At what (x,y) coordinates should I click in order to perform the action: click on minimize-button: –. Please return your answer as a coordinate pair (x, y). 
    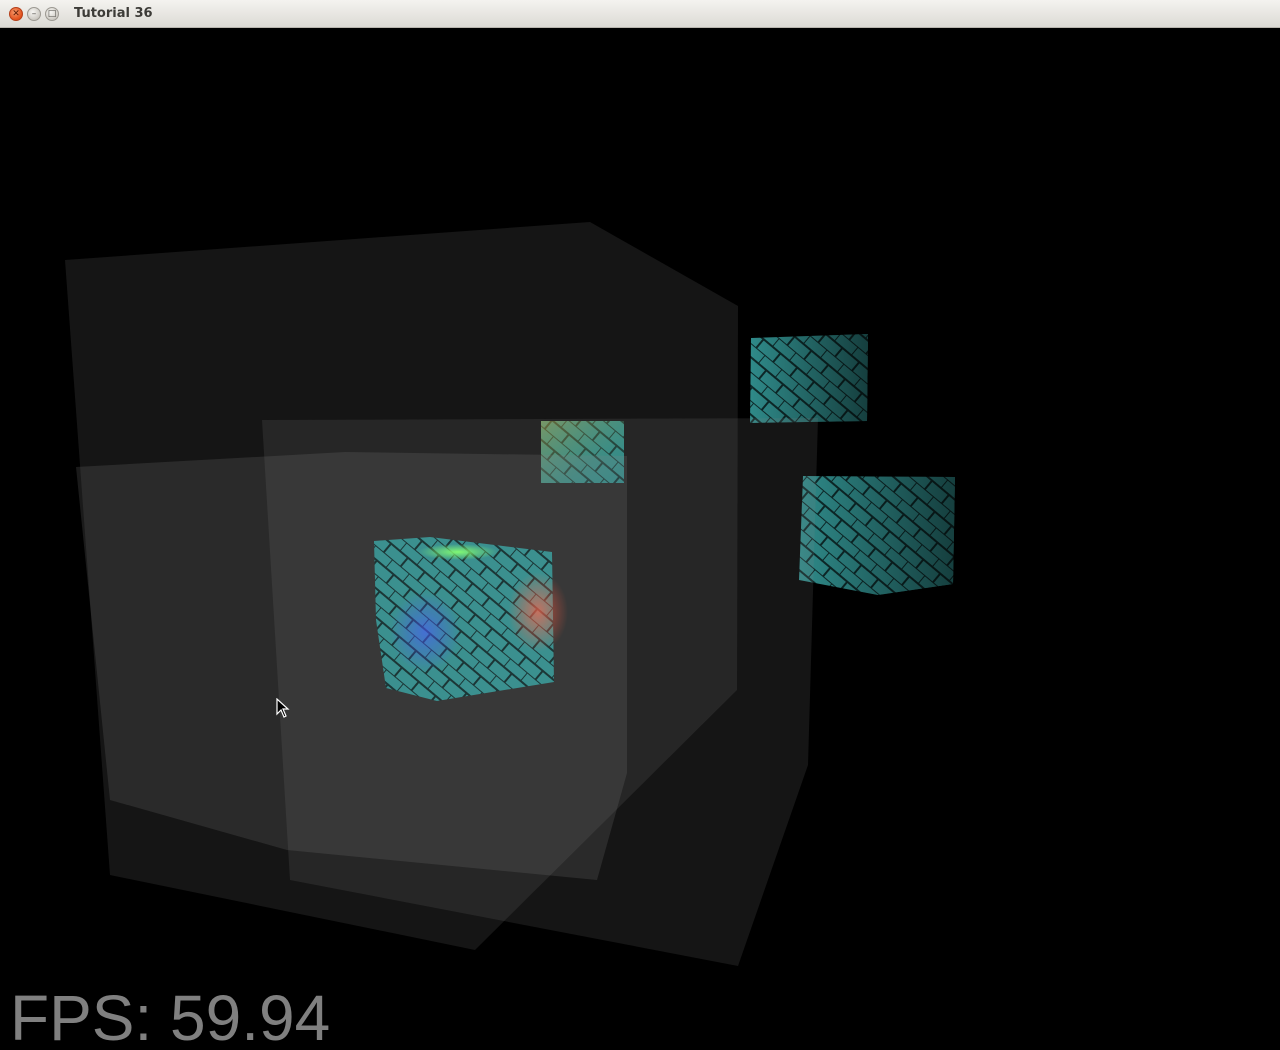
    Looking at the image, I should click on (34, 14).